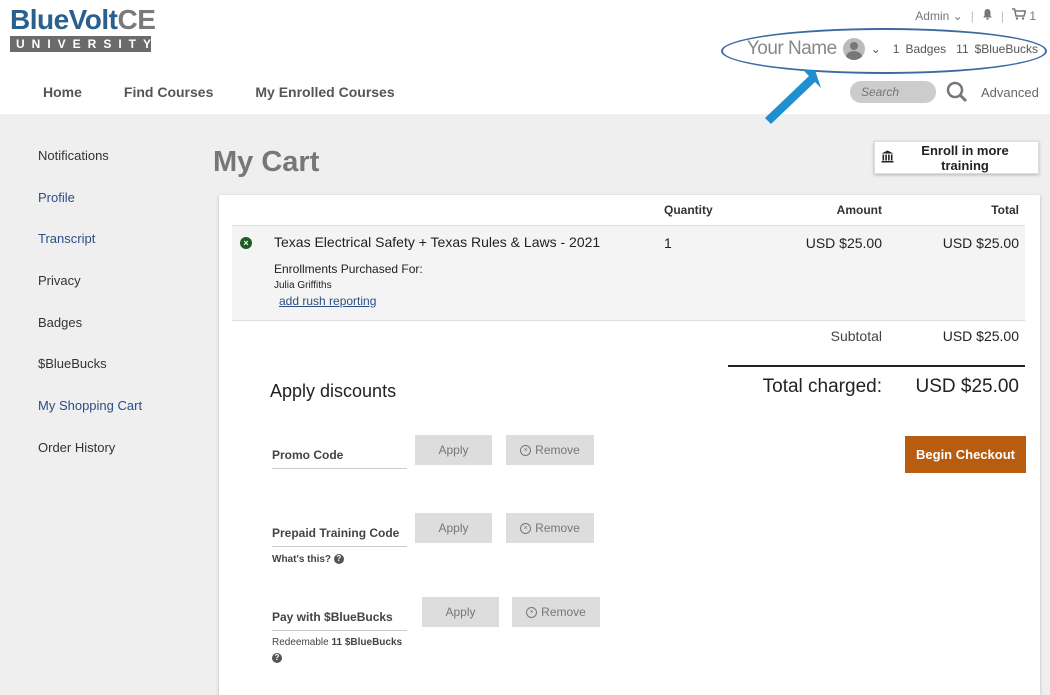 The width and height of the screenshot is (1050, 695). I want to click on logo-text-gray: CE, so click(136, 19).